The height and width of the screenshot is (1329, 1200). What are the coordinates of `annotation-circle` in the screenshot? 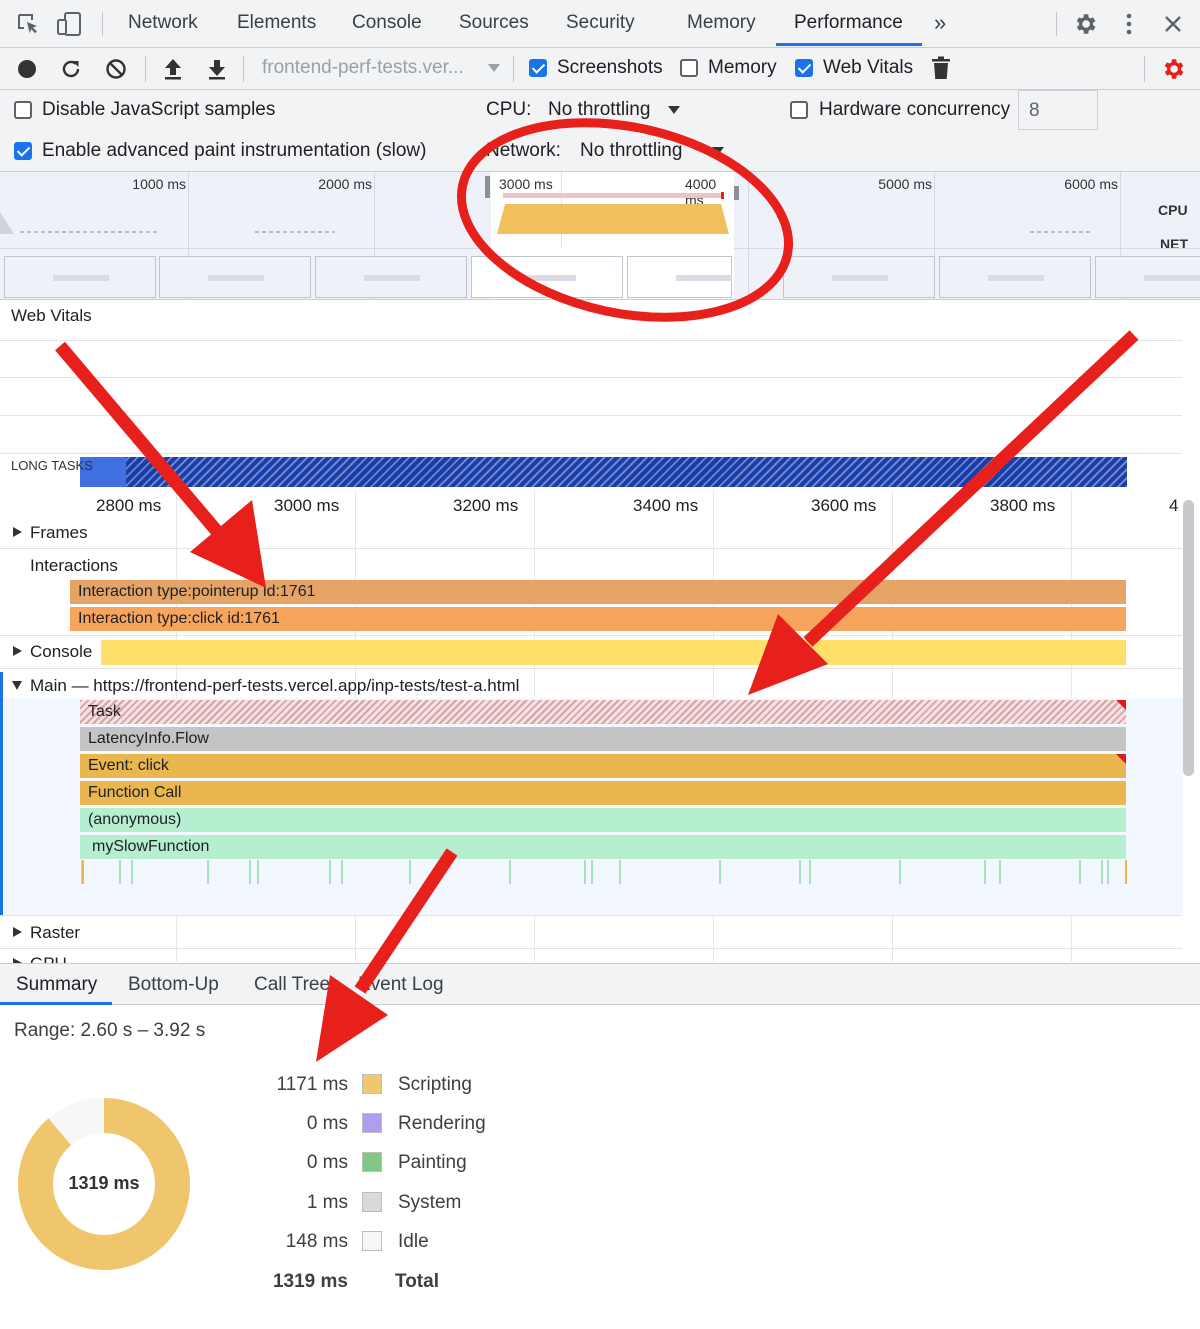 It's located at (625, 220).